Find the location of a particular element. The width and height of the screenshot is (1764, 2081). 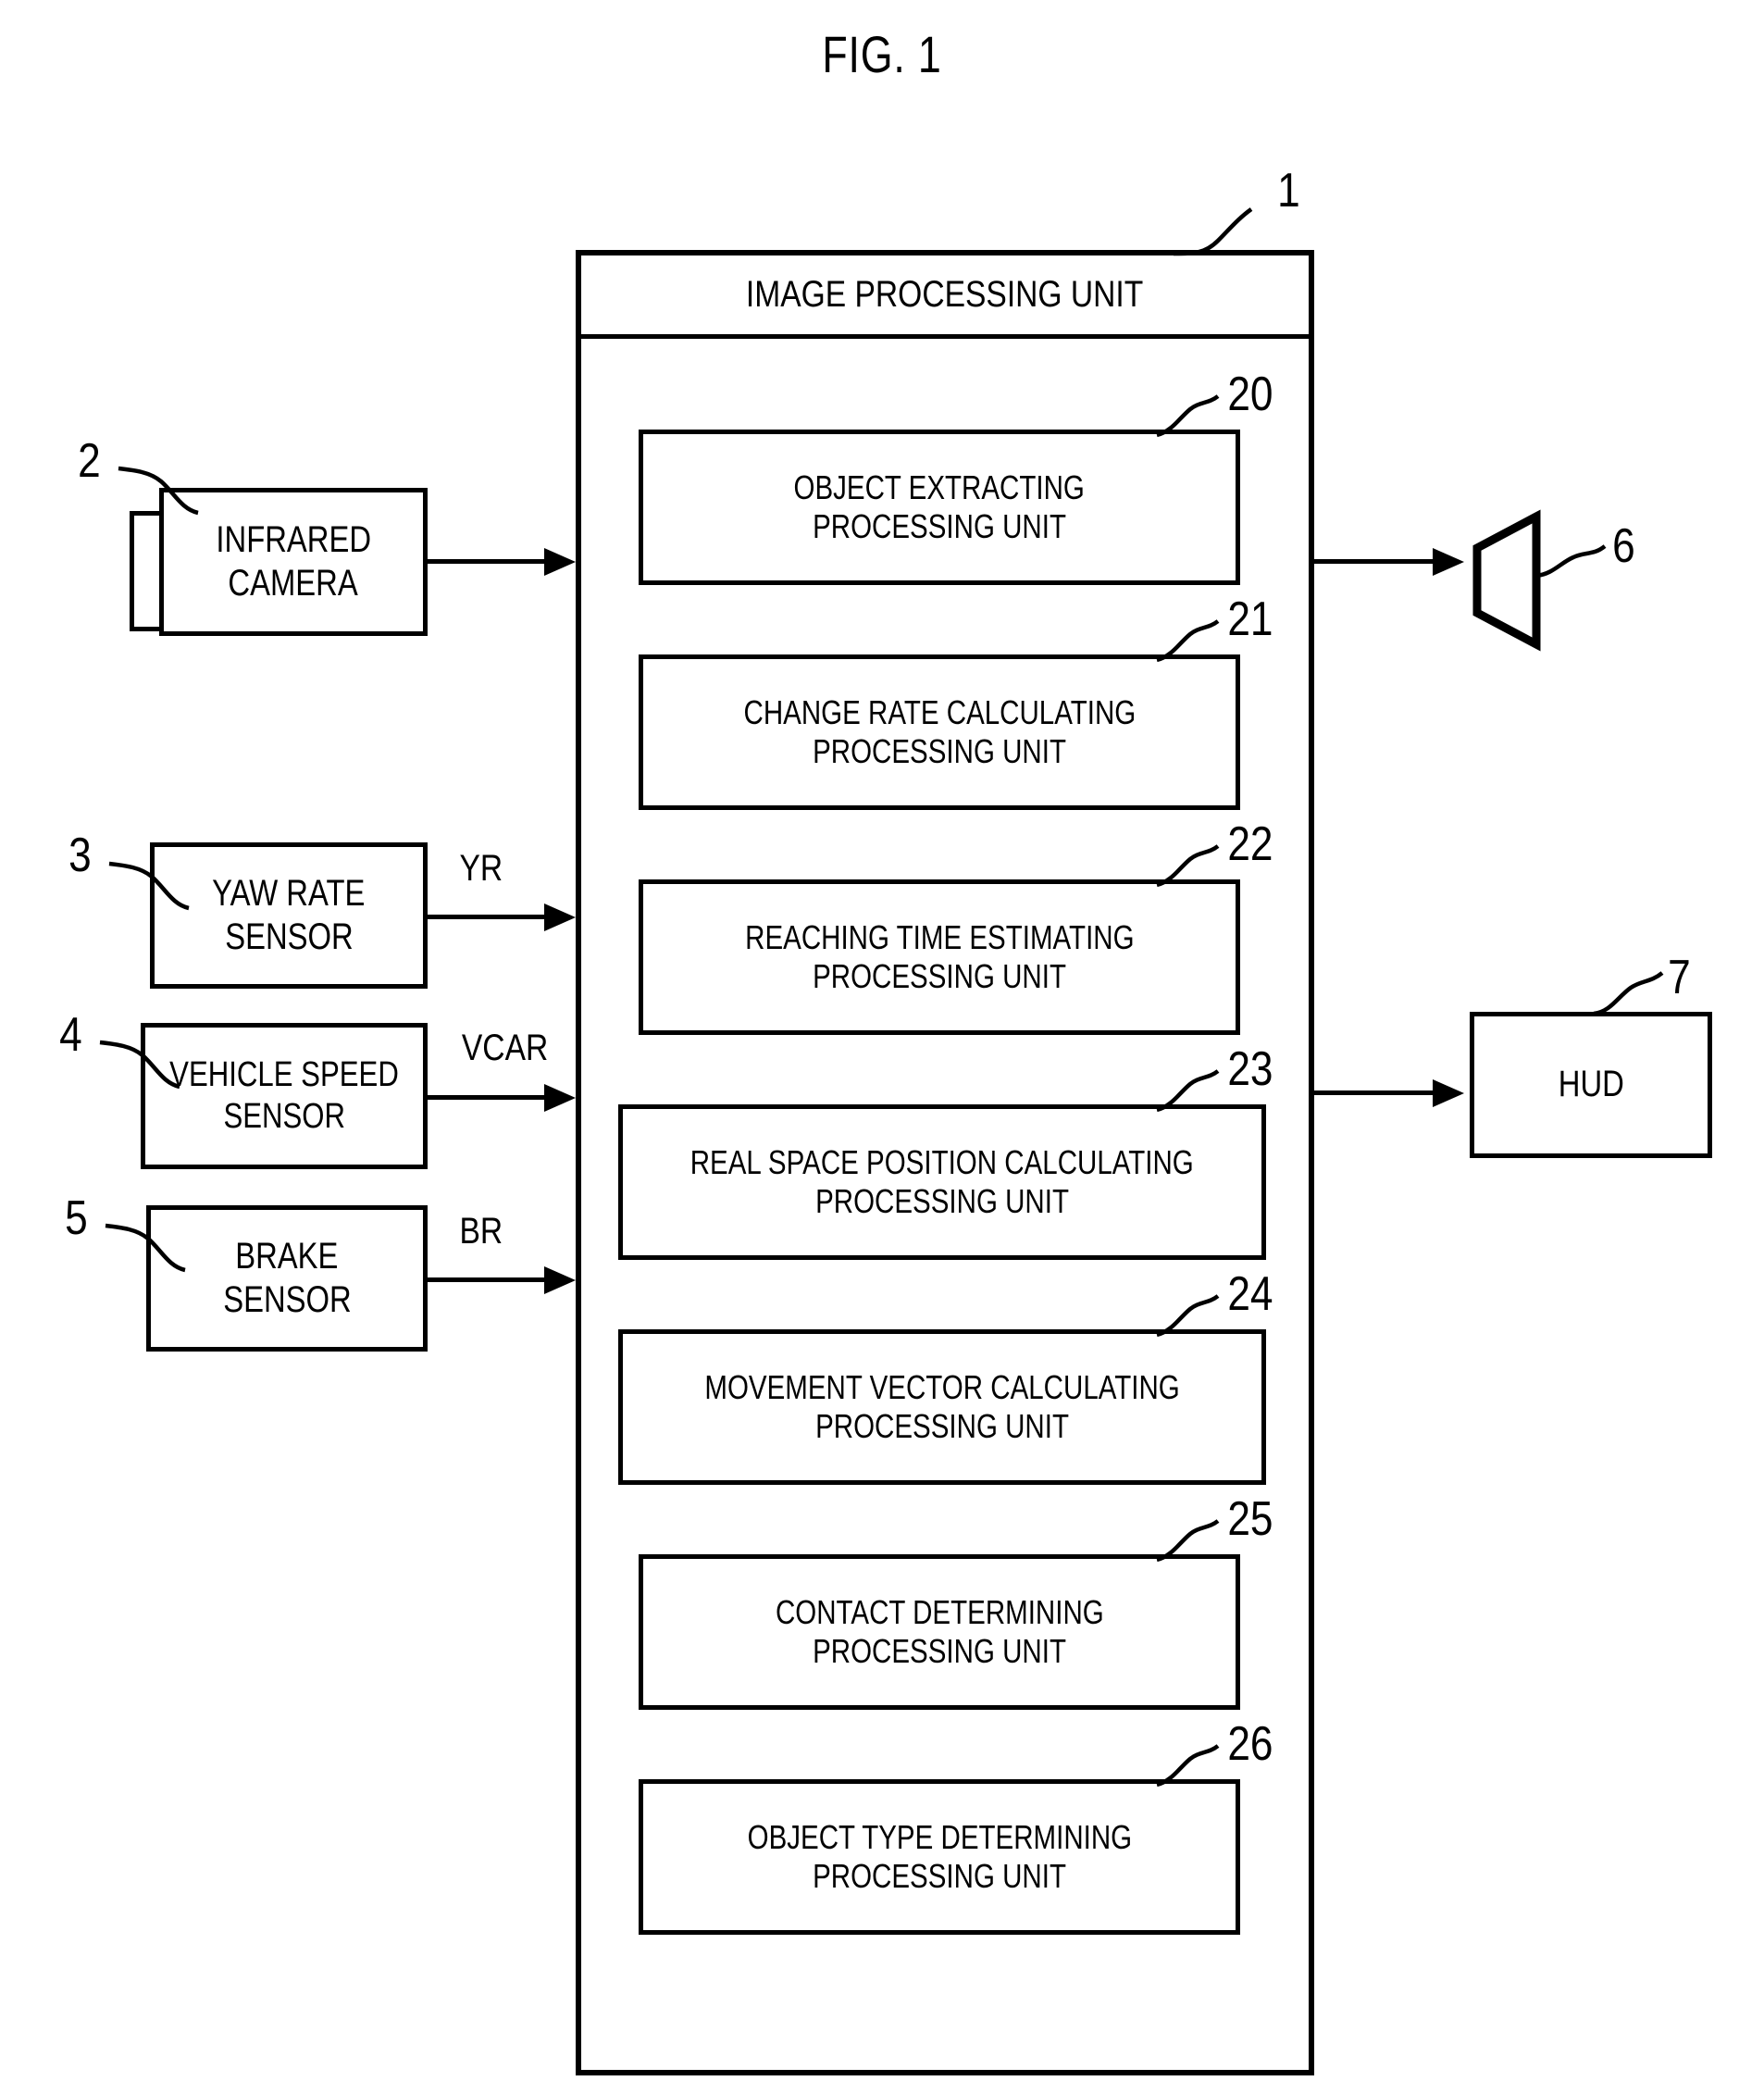

image-processing-unit-header: IMAGE PROCESSING UNIT is located at coordinates (945, 297).